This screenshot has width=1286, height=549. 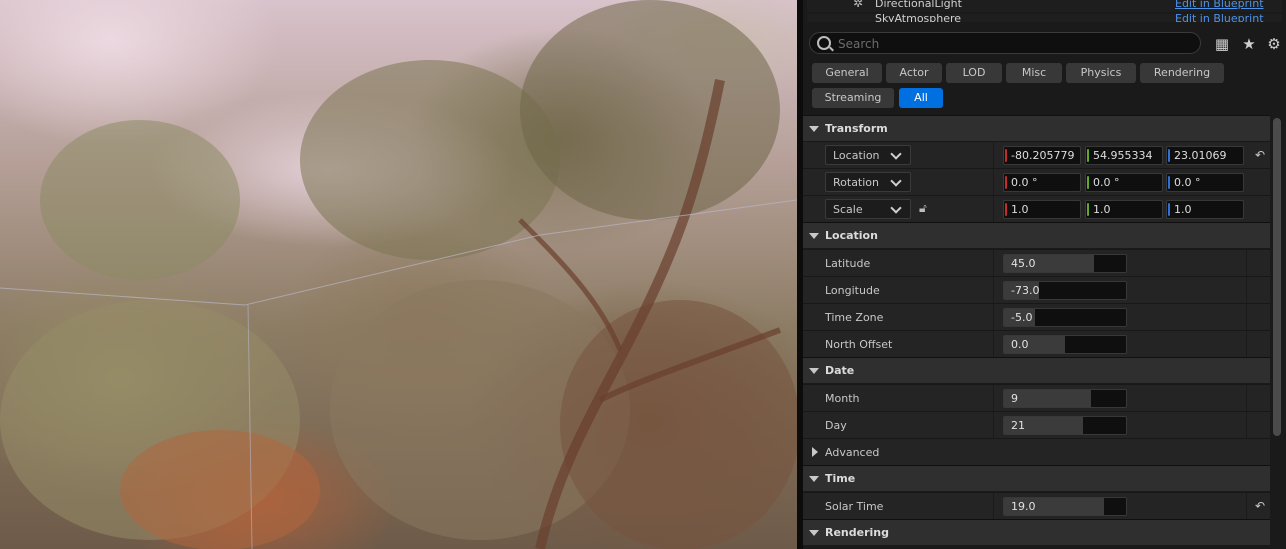 What do you see at coordinates (1023, 506) in the screenshot?
I see `field-value: 19.0` at bounding box center [1023, 506].